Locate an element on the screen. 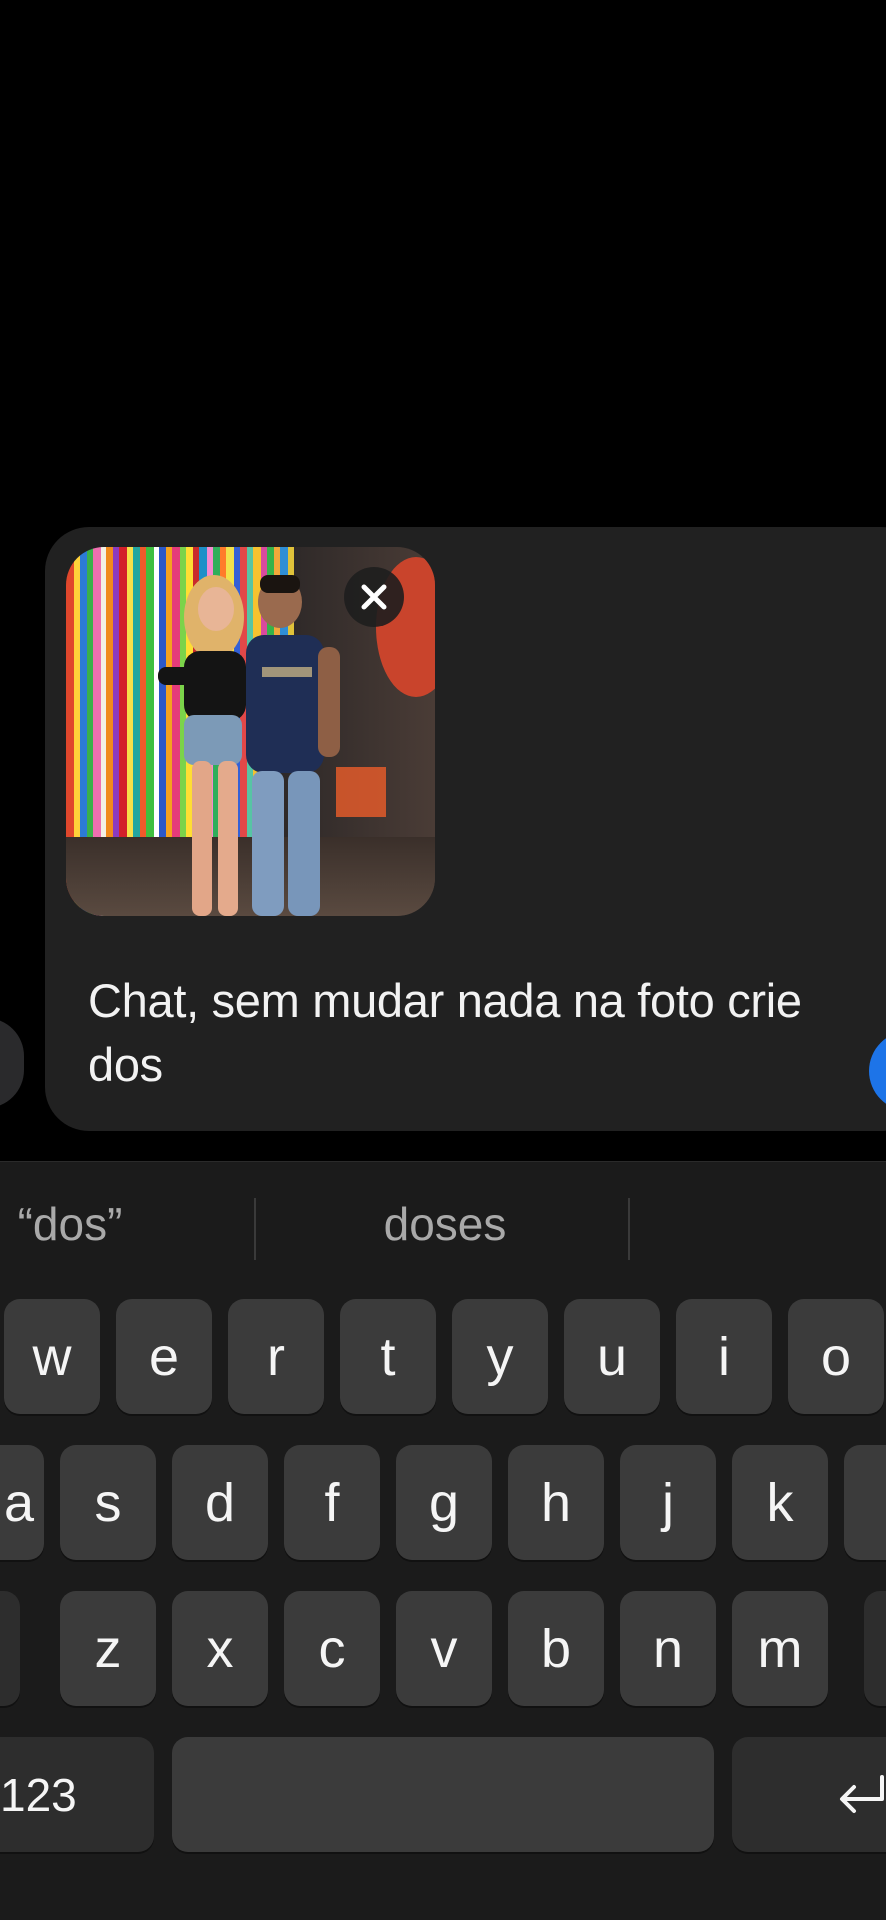  key-r: r is located at coordinates (276, 1356).